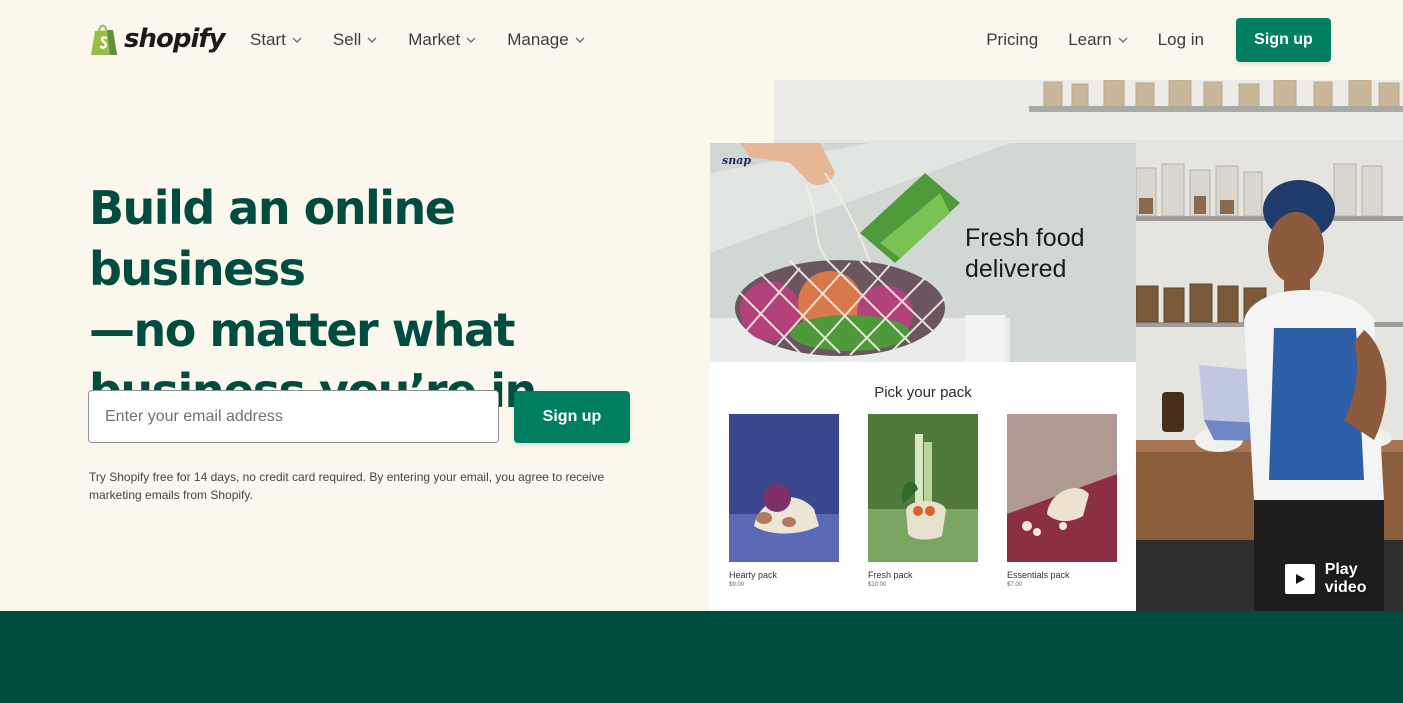 This screenshot has height=703, width=1403. Describe the element at coordinates (753, 575) in the screenshot. I see `pack-name: Hearty pack` at that location.